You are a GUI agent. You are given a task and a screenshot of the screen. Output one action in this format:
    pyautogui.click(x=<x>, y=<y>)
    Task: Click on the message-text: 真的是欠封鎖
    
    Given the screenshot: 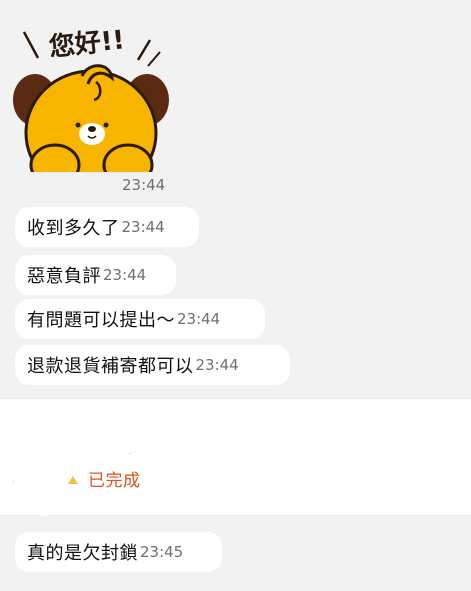 What is the action you would take?
    pyautogui.click(x=82, y=553)
    